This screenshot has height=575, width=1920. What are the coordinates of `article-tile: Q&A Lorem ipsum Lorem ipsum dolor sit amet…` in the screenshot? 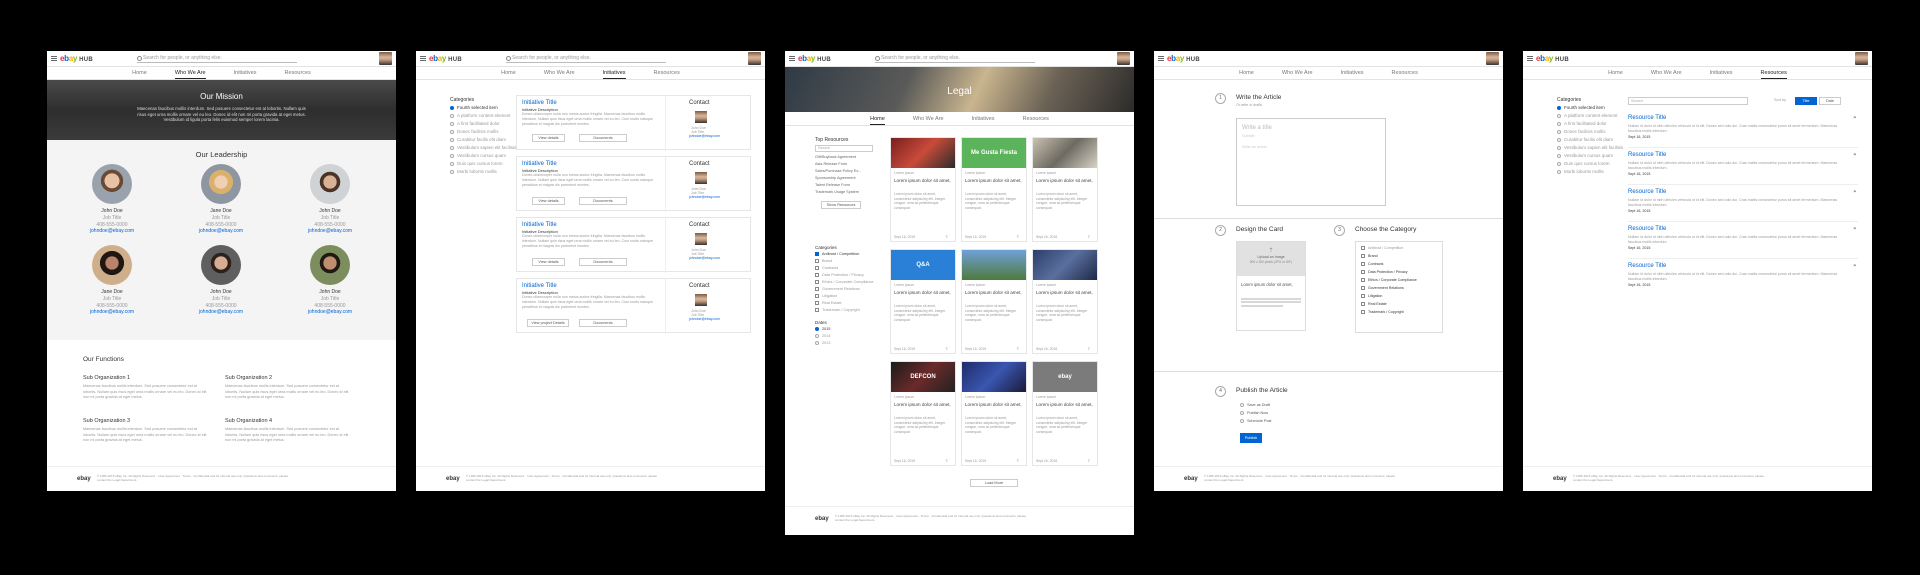 It's located at (923, 301).